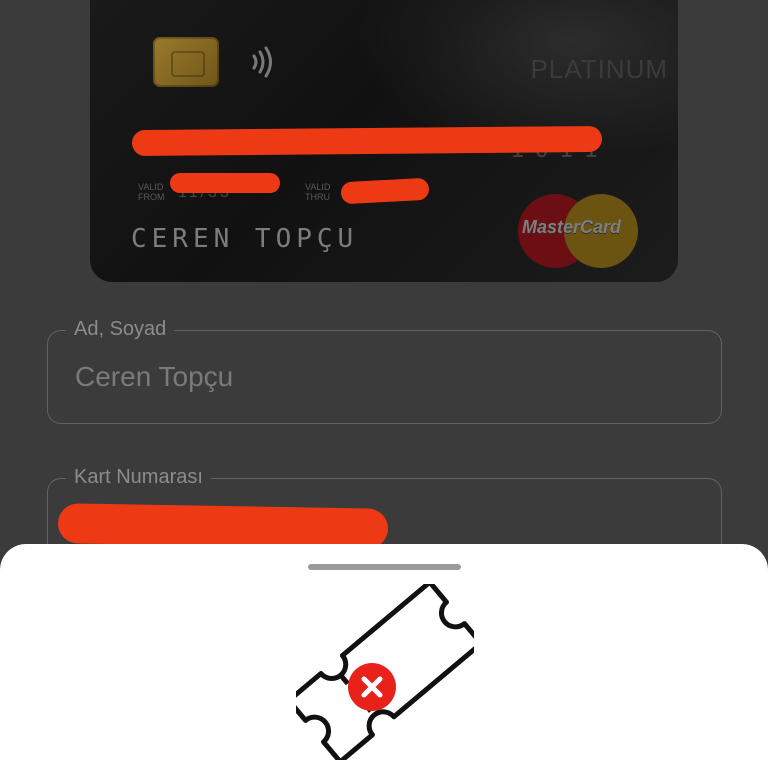 Image resolution: width=768 pixels, height=784 pixels. I want to click on card-chip-icon, so click(186, 62).